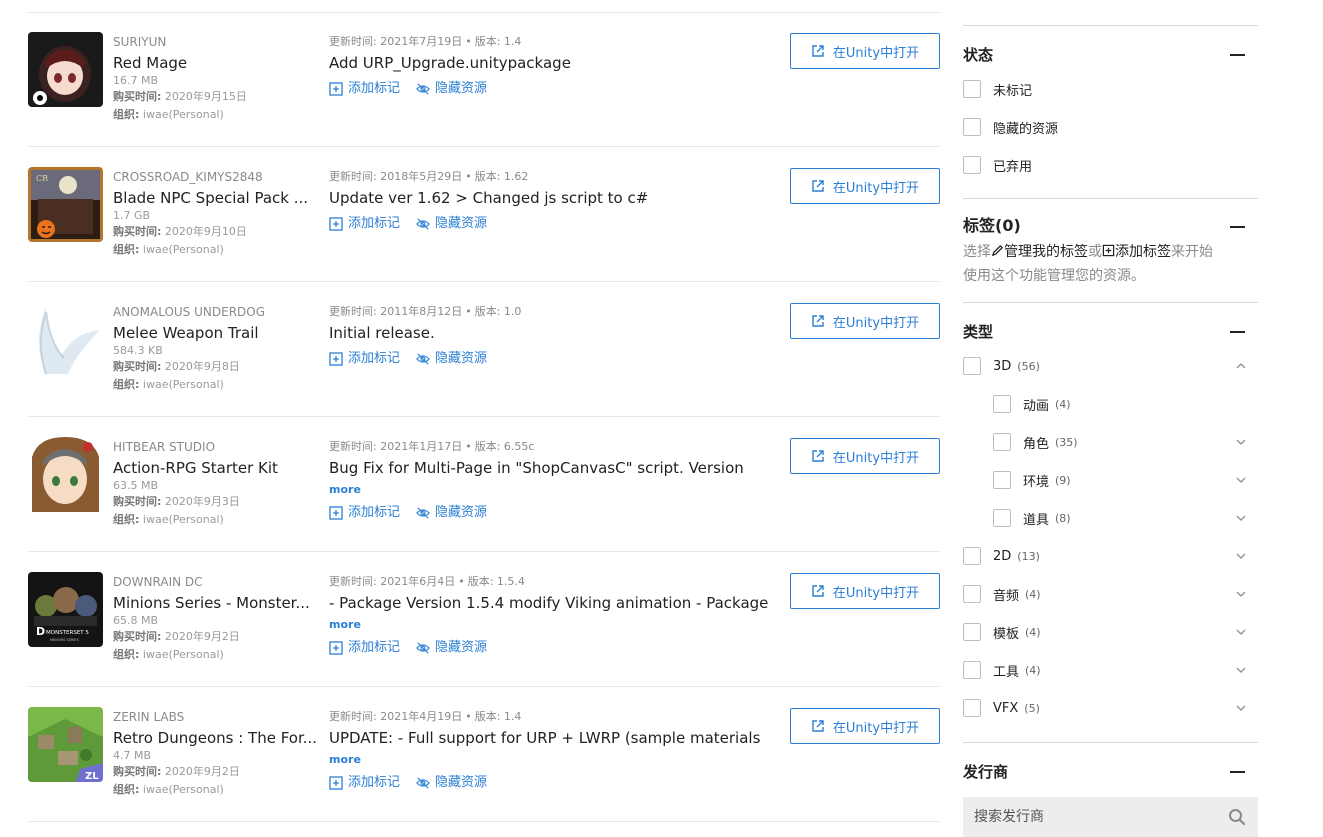  I want to click on type-filter-item: 音频 (4), so click(1002, 594).